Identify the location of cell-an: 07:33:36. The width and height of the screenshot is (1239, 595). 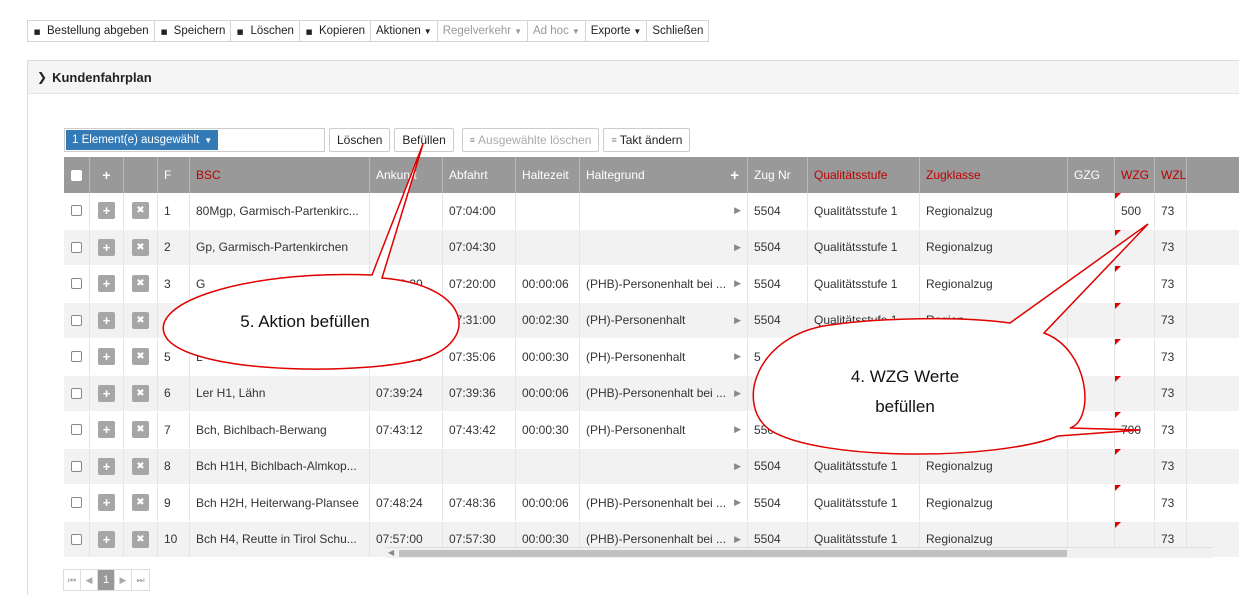
(406, 357).